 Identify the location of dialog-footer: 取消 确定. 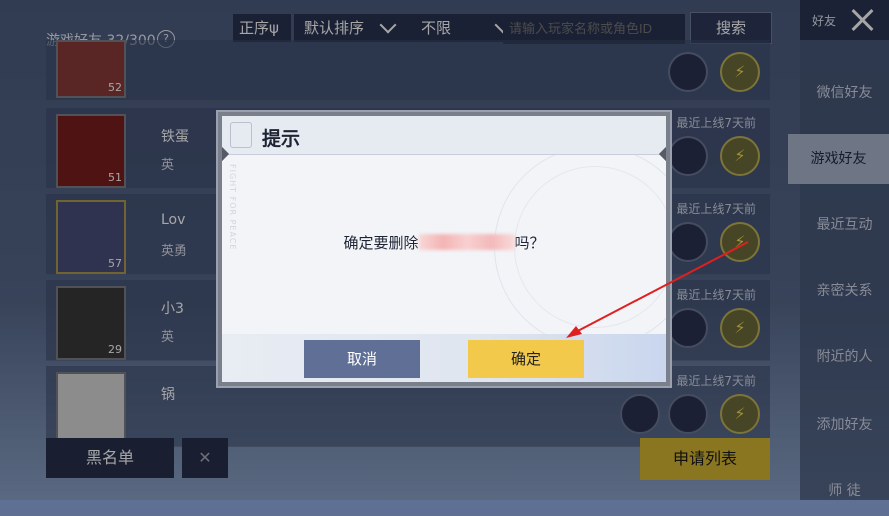
(444, 358).